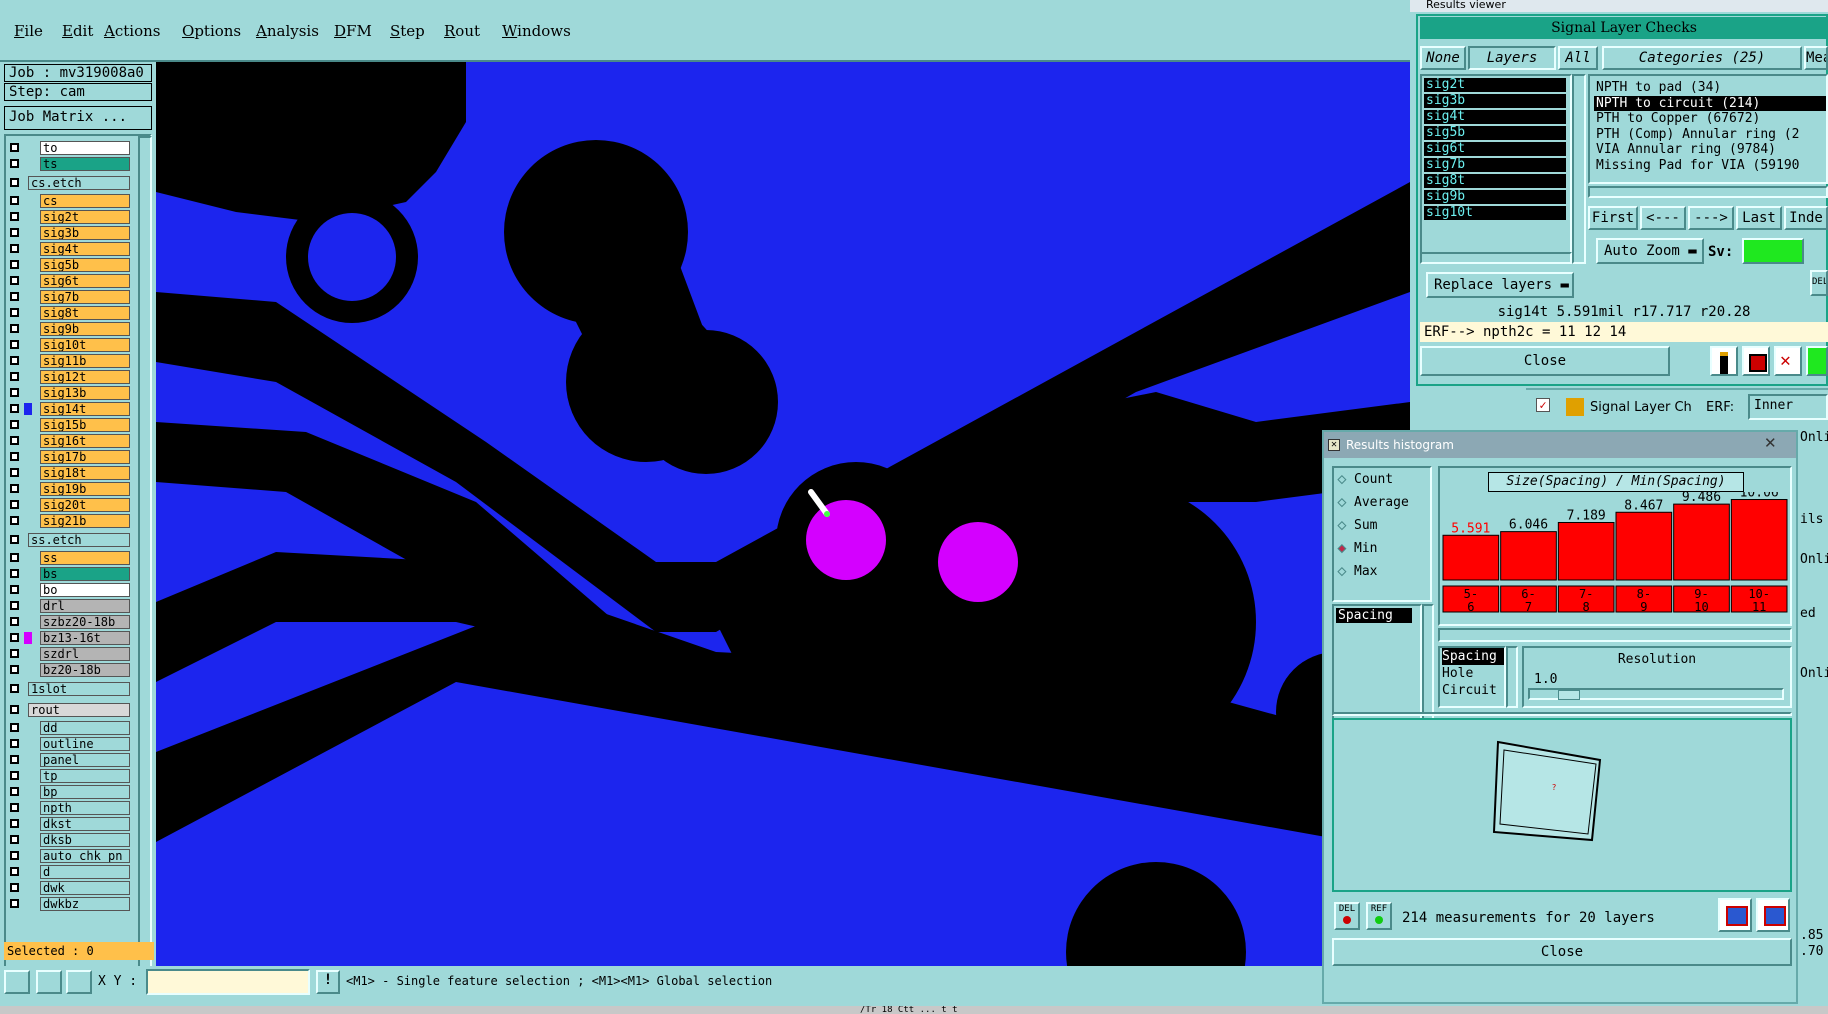 This screenshot has width=1828, height=1014. I want to click on layer-name: to, so click(85, 148).